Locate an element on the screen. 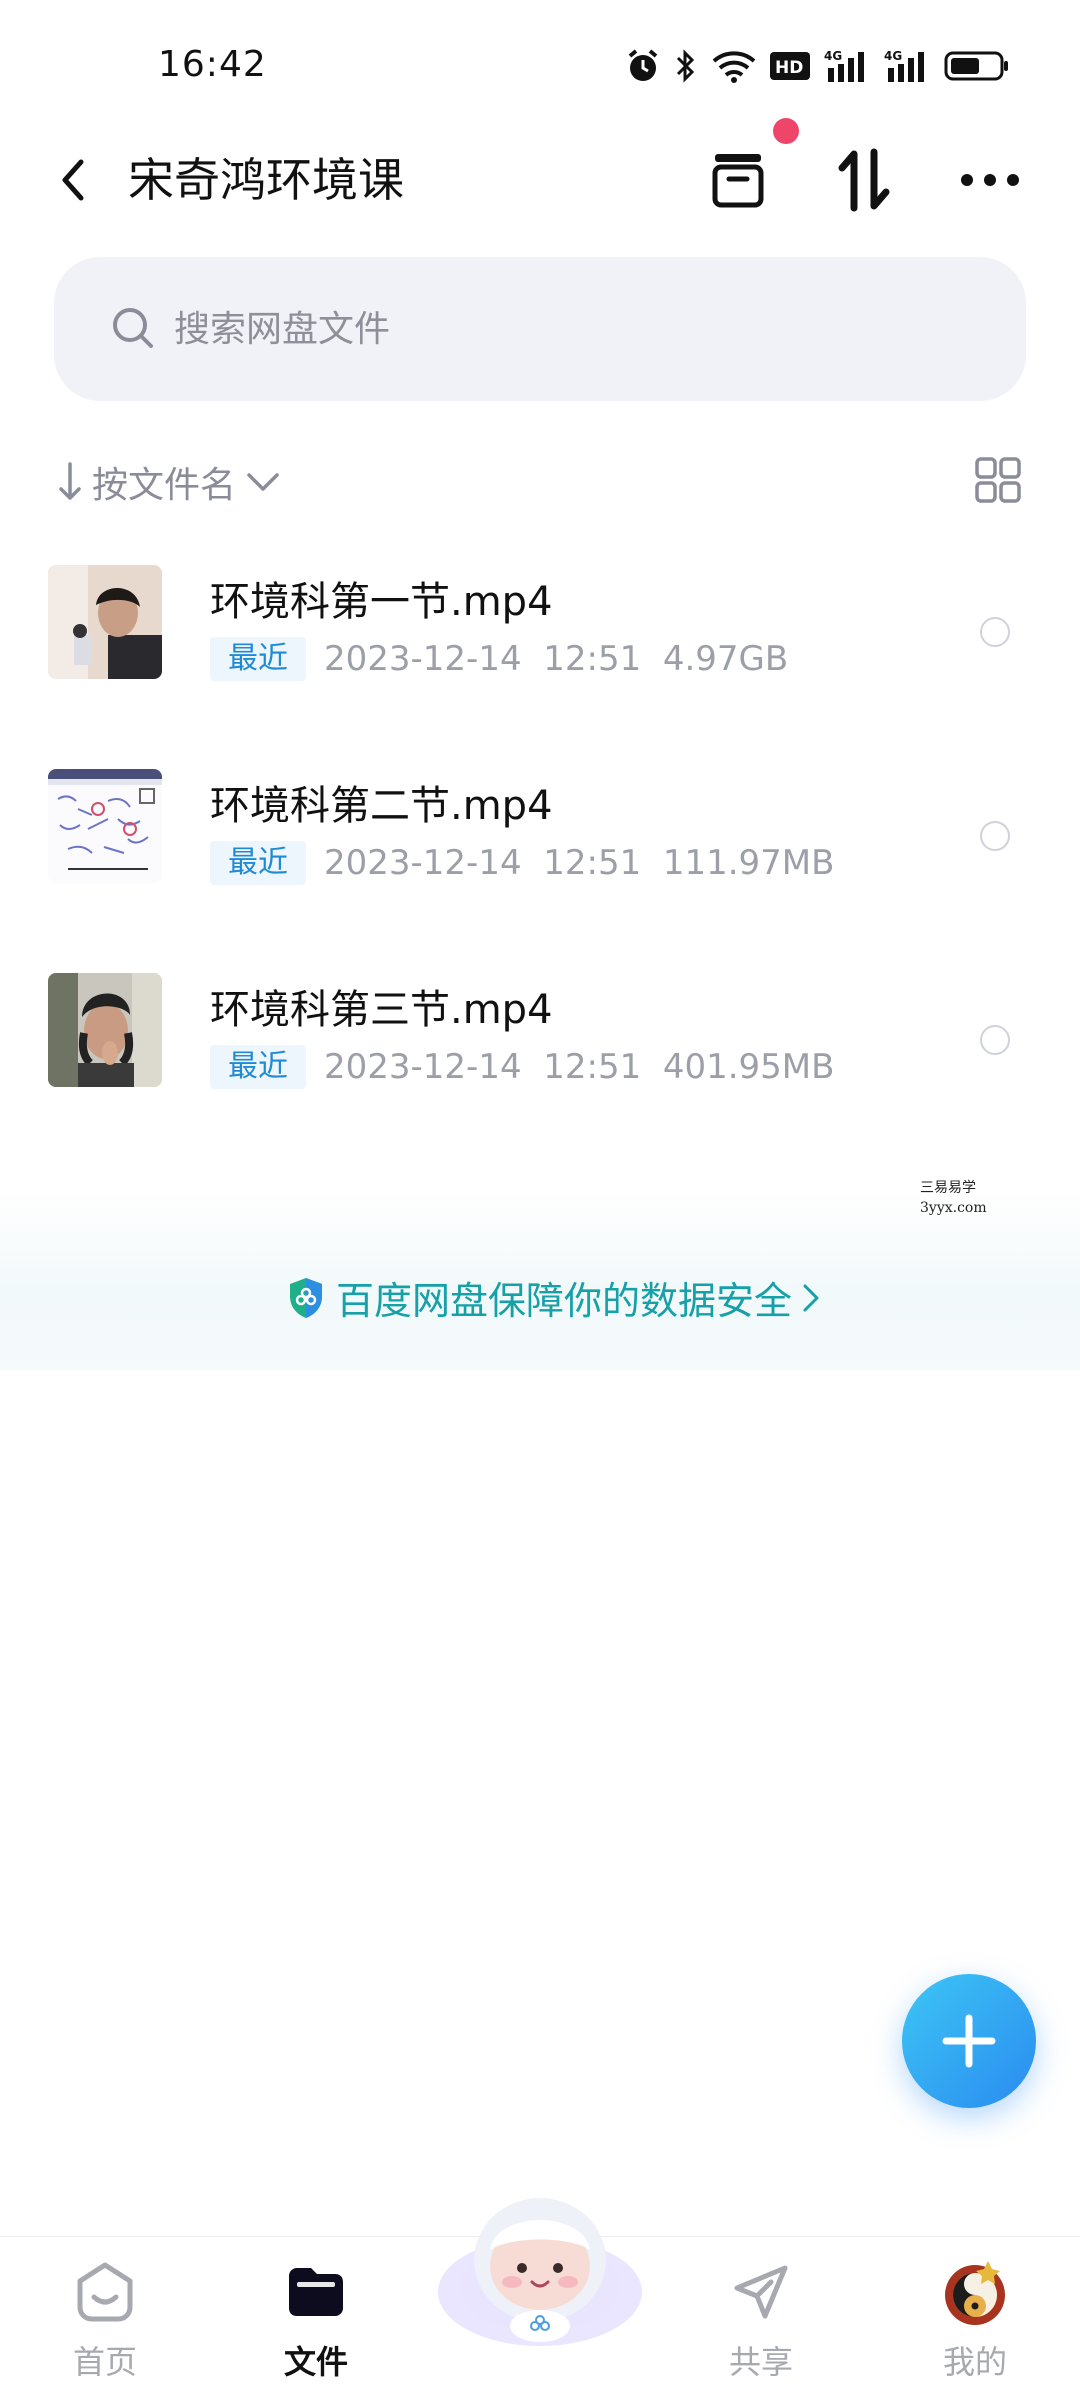 This screenshot has height=2401, width=1080. hd-icon: HD is located at coordinates (790, 66).